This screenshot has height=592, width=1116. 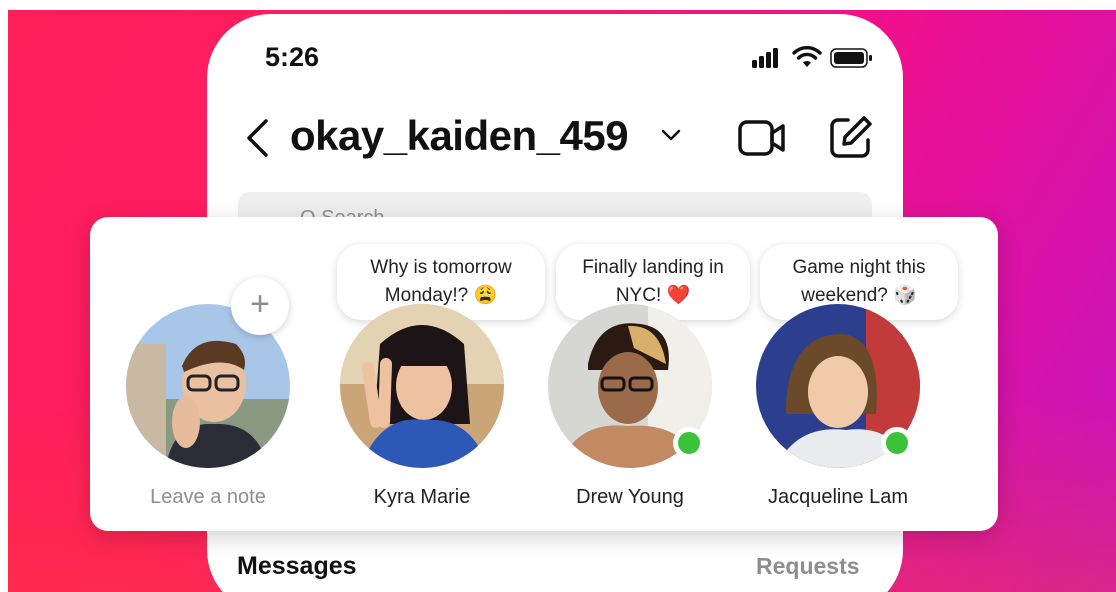 I want to click on back-icon, so click(x=257, y=138).